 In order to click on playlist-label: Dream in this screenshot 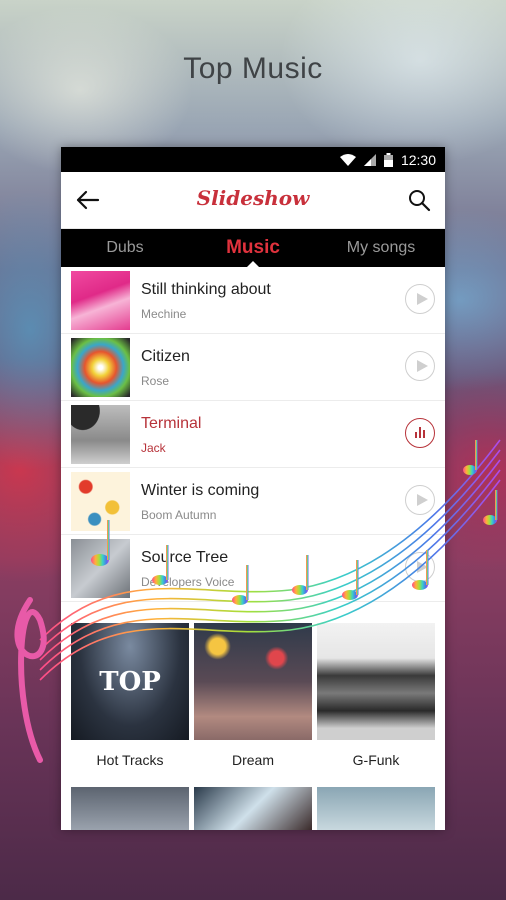, I will do `click(252, 760)`.